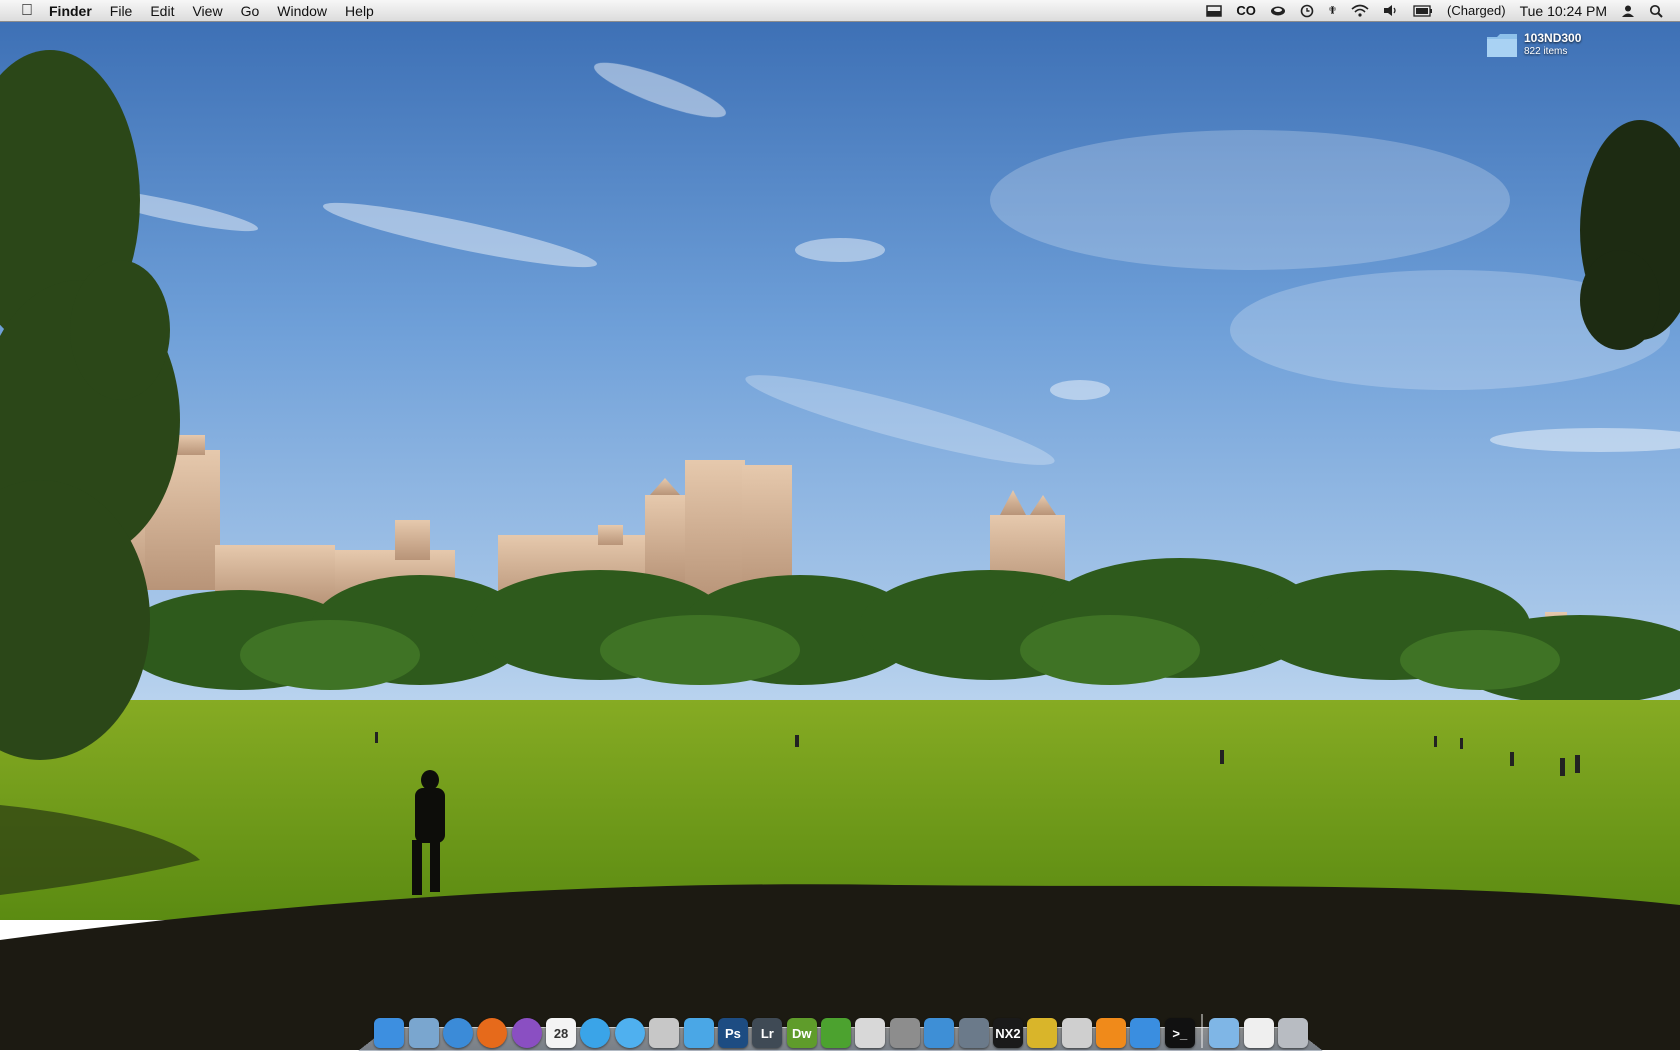  I want to click on photo-icon, so click(664, 1033).